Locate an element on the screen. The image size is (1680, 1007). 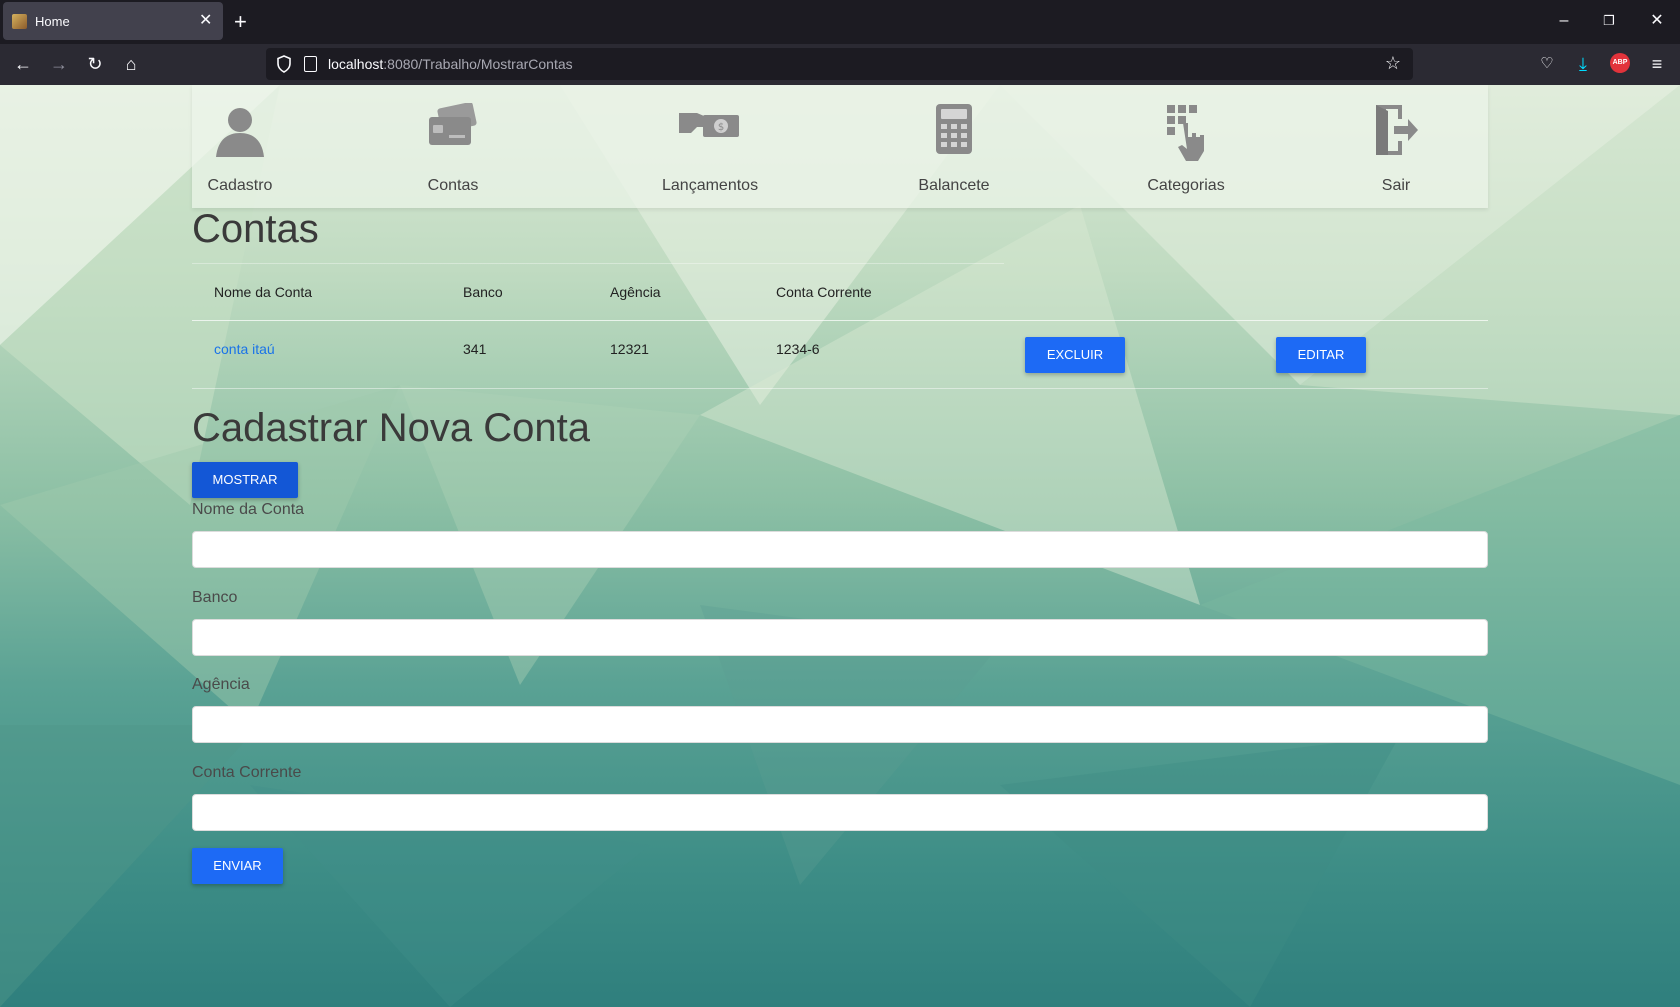
table-cell-agencia: 12321 is located at coordinates (629, 349).